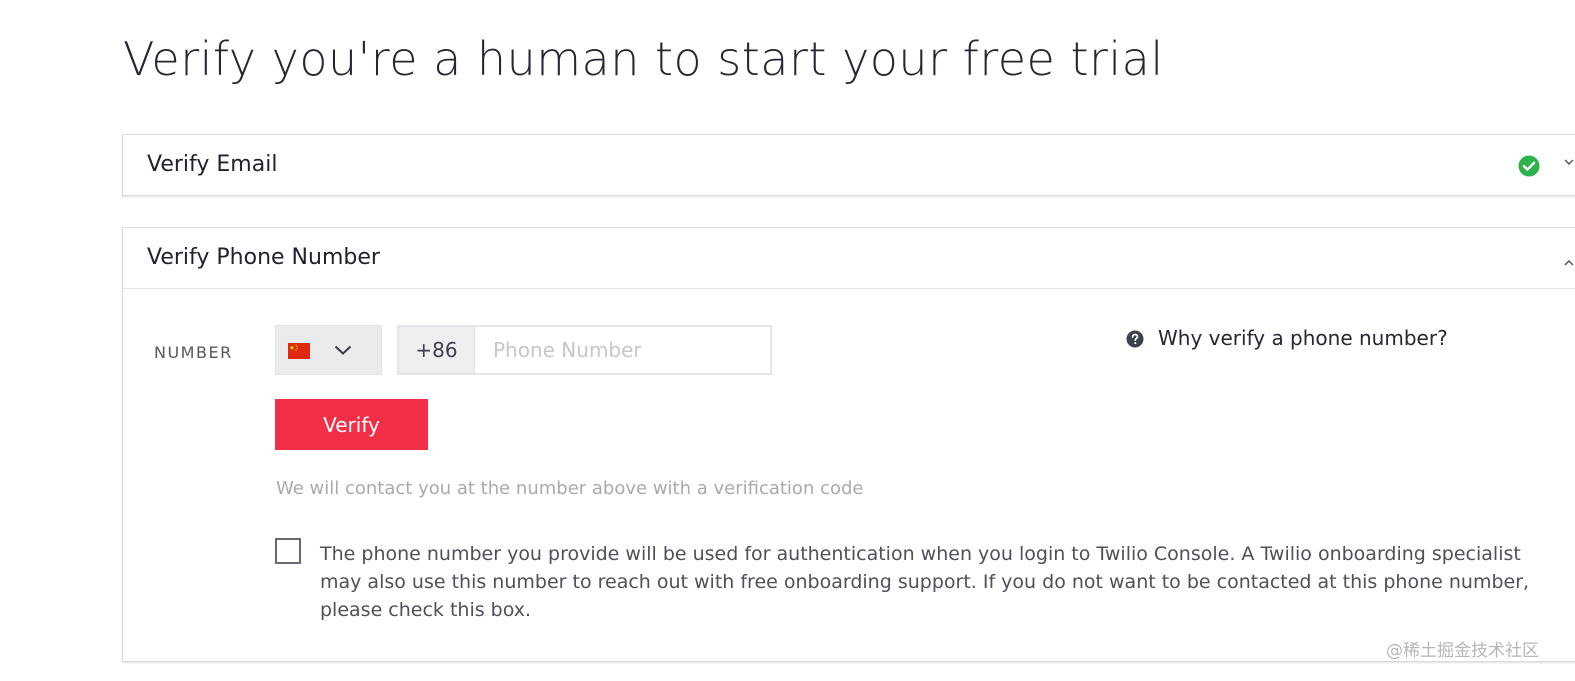 Image resolution: width=1575 pixels, height=681 pixels. Describe the element at coordinates (1529, 166) in the screenshot. I see `check-circle-icon` at that location.